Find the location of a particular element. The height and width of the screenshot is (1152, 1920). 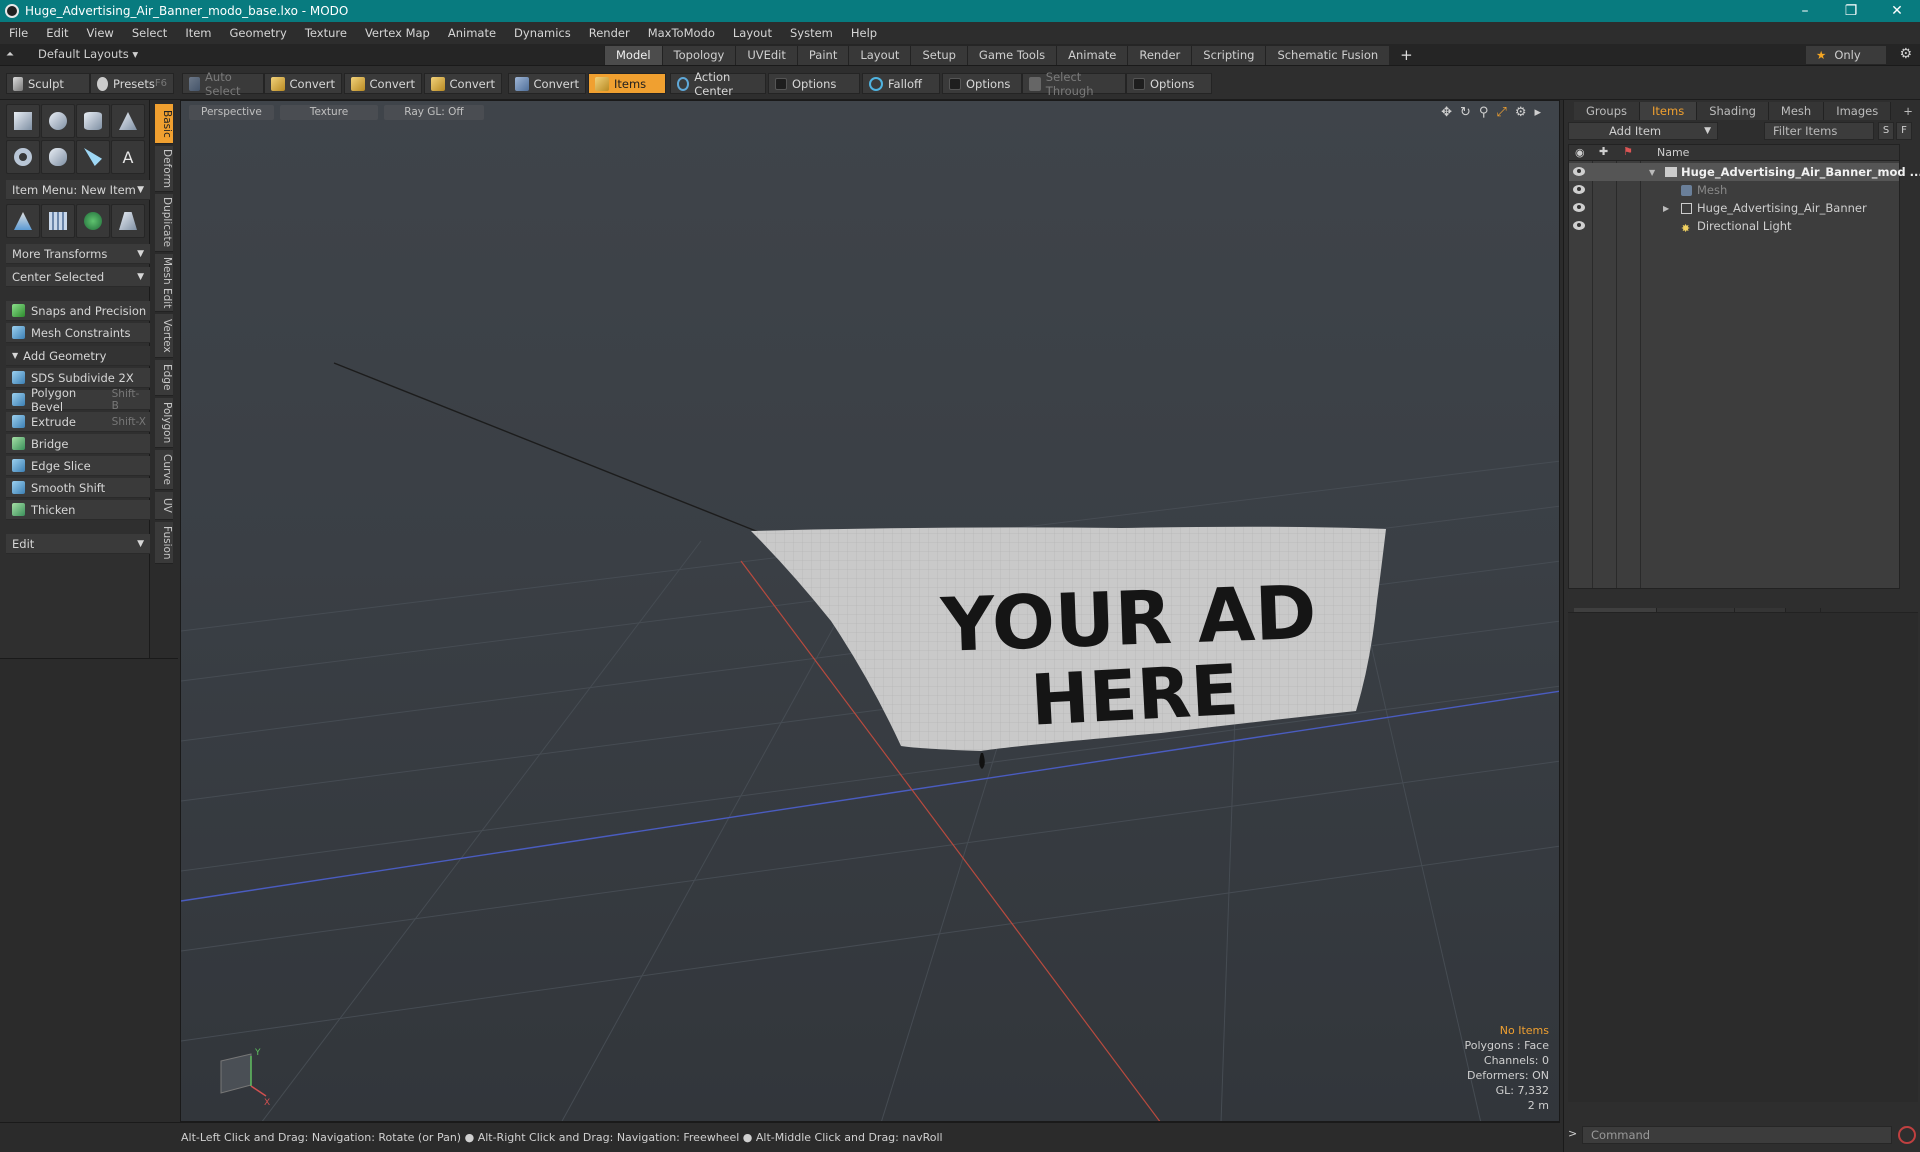

menu-file: File is located at coordinates (18, 33).